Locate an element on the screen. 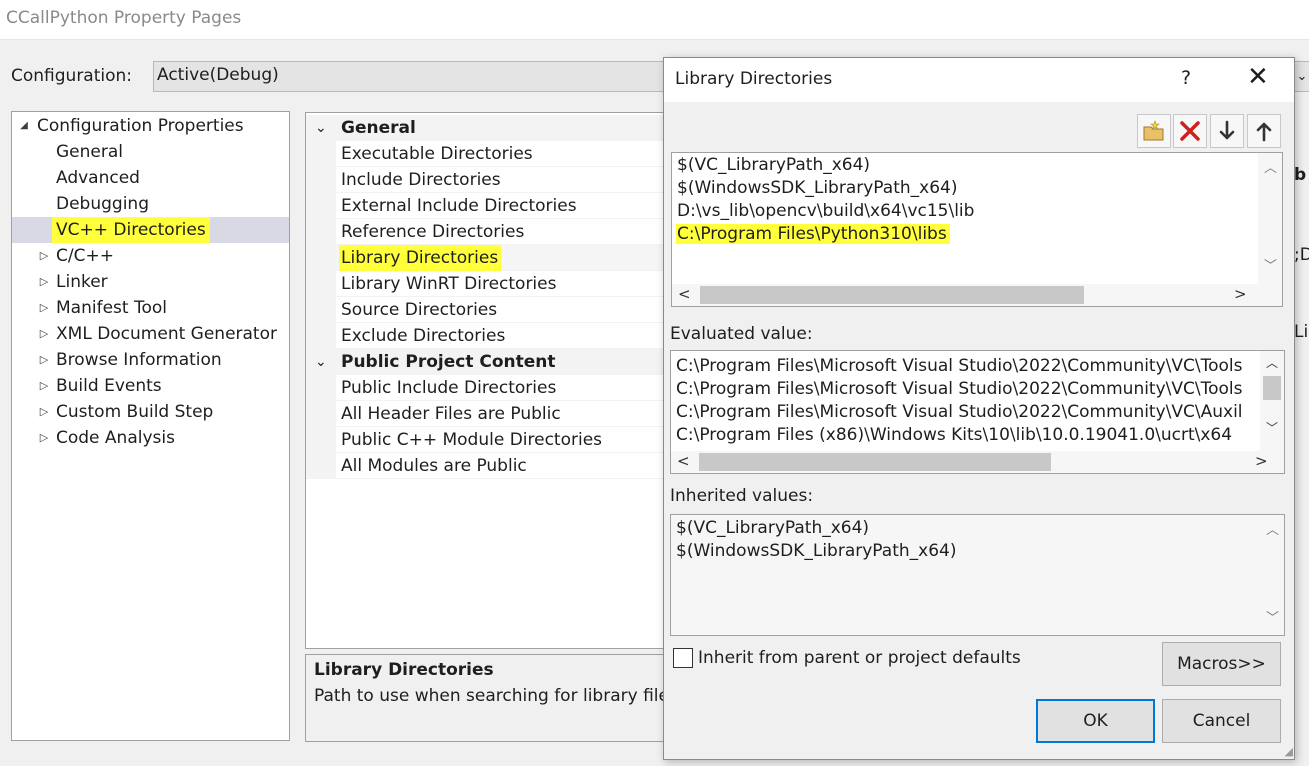 The height and width of the screenshot is (766, 1309). window-title: CCallPython Property Pages is located at coordinates (124, 18).